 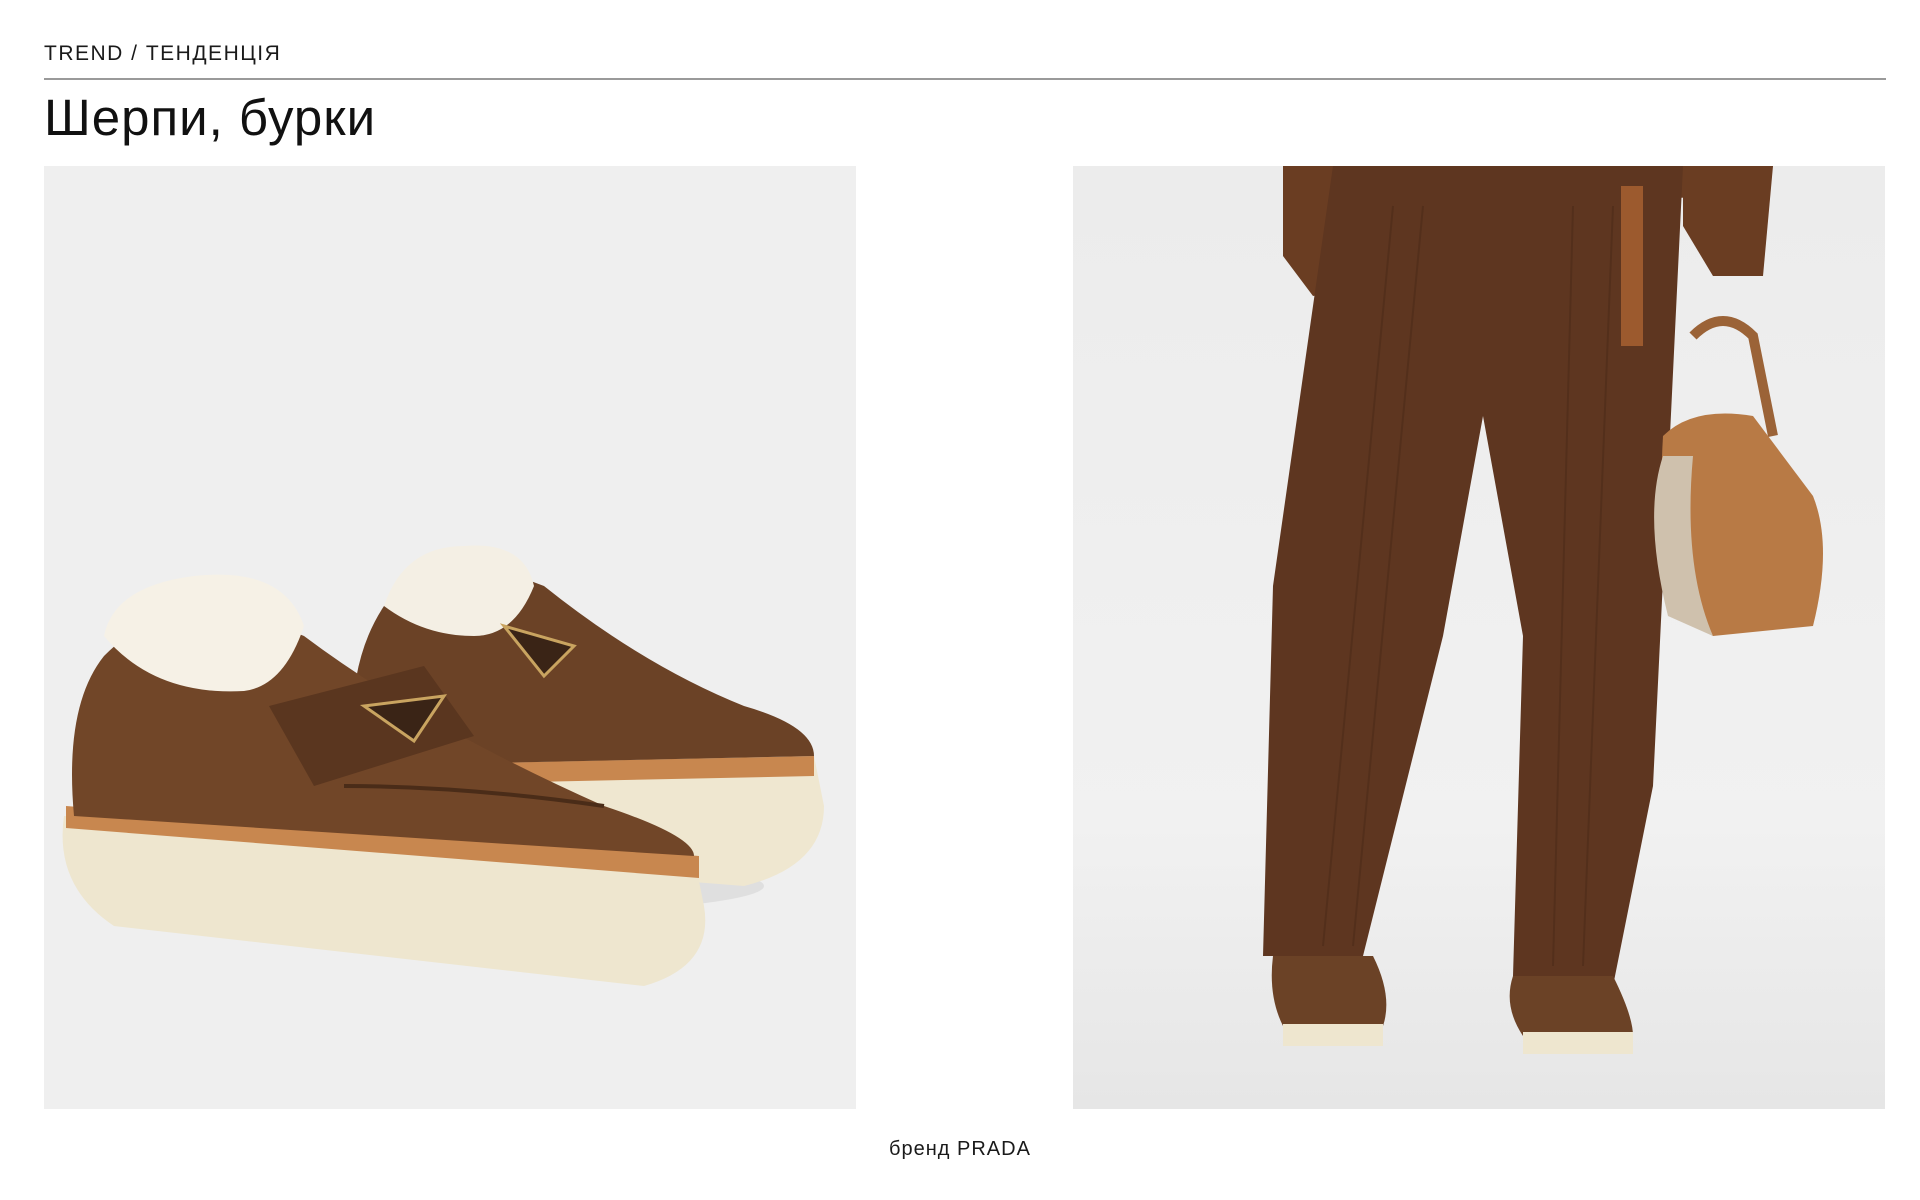 I want to click on brand-caption: бренд PRADA, so click(x=960, y=1149).